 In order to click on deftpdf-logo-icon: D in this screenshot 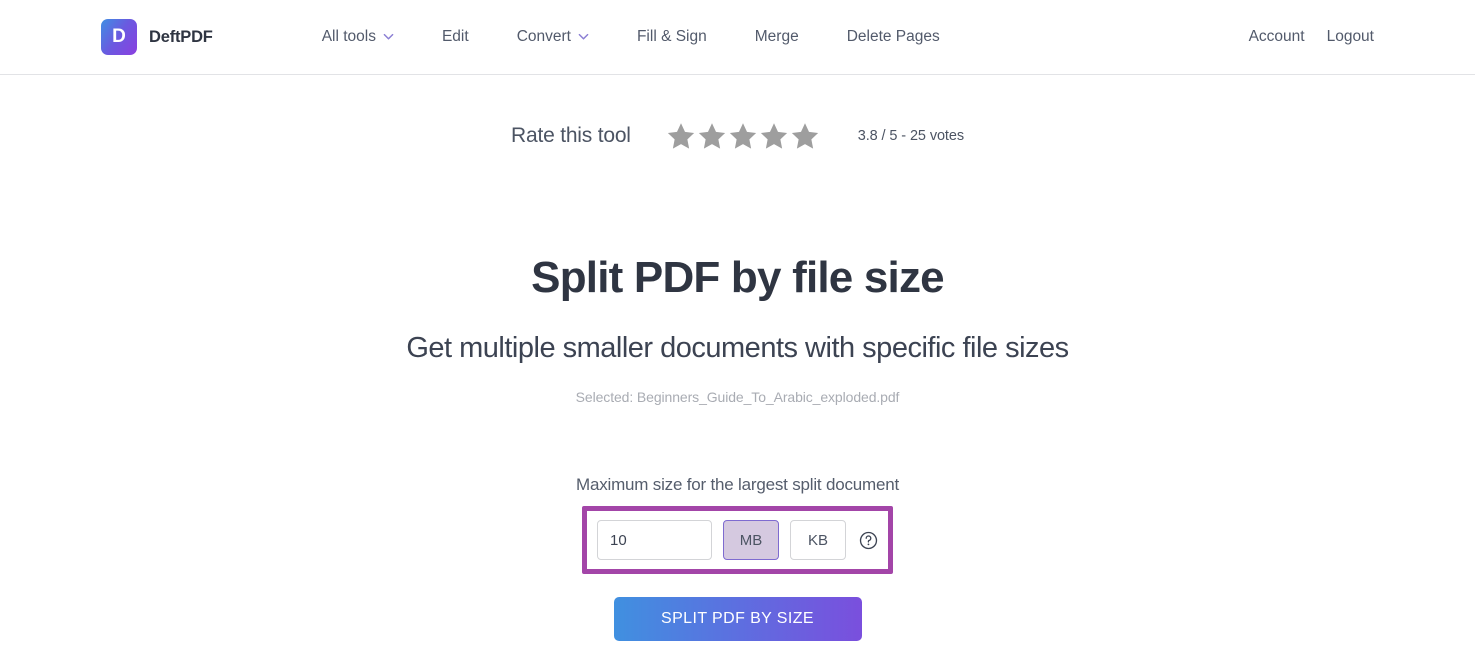, I will do `click(119, 37)`.